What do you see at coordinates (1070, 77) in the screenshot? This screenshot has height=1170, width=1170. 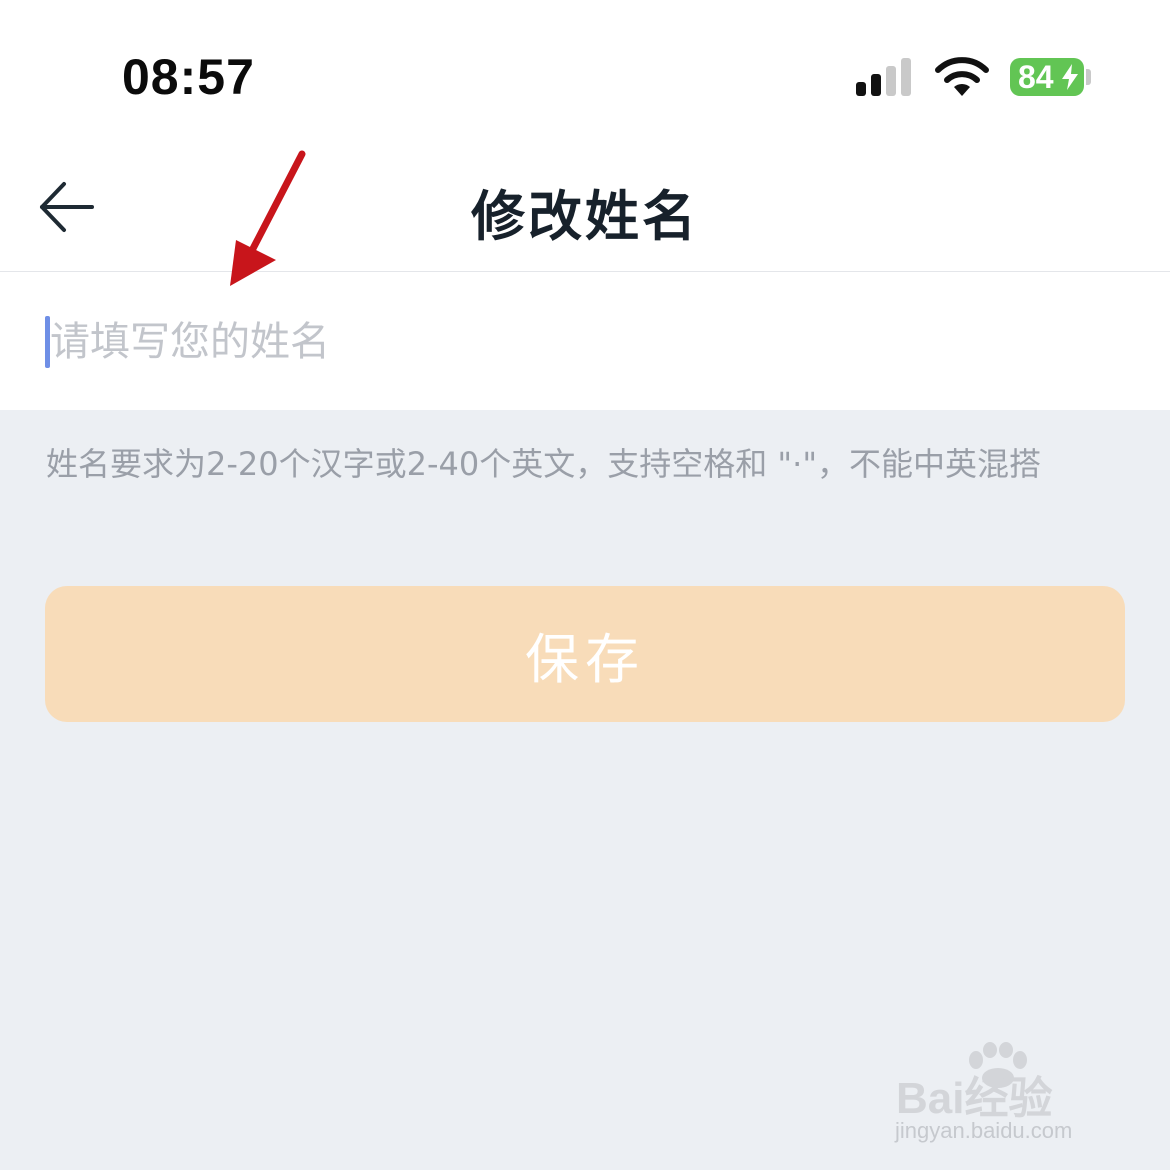 I see `charging-bolt-icon` at bounding box center [1070, 77].